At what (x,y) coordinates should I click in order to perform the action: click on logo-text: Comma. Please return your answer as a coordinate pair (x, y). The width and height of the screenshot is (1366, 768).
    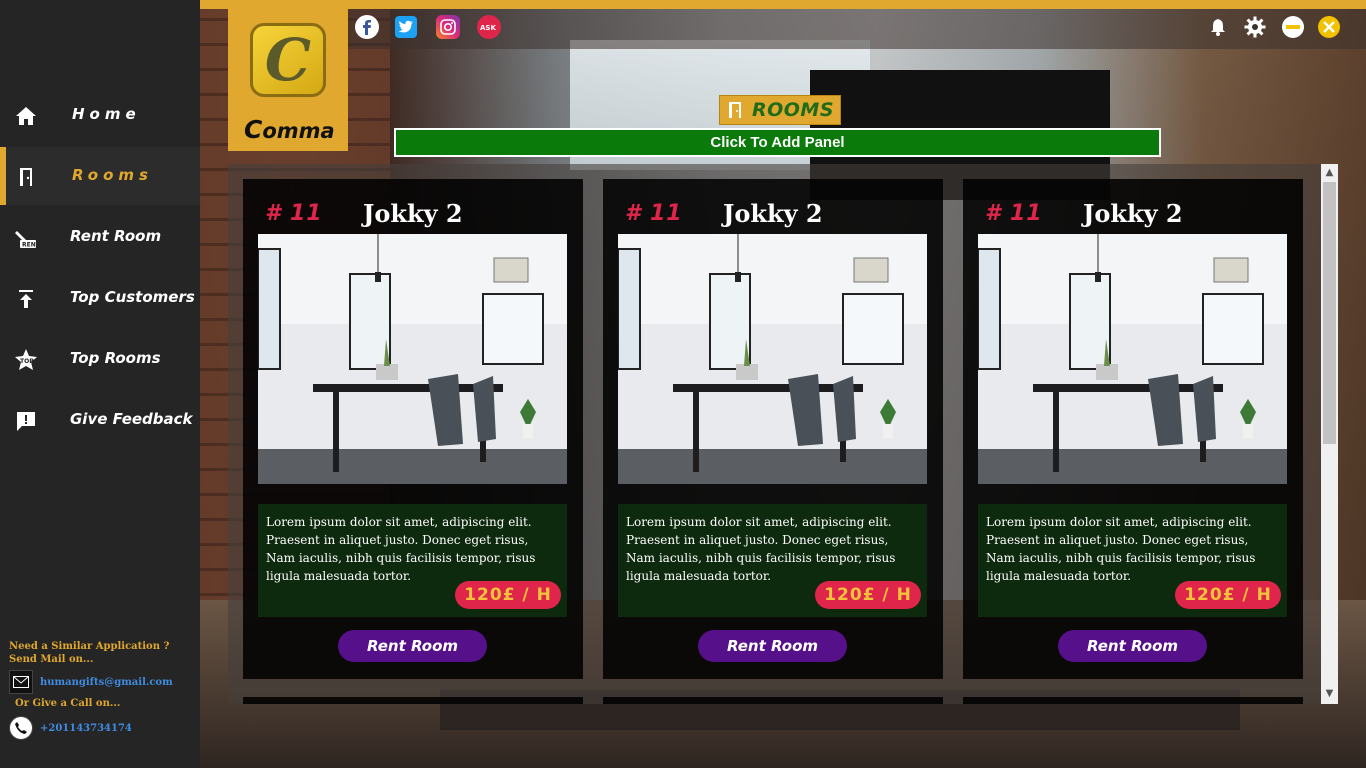
    Looking at the image, I should click on (289, 129).